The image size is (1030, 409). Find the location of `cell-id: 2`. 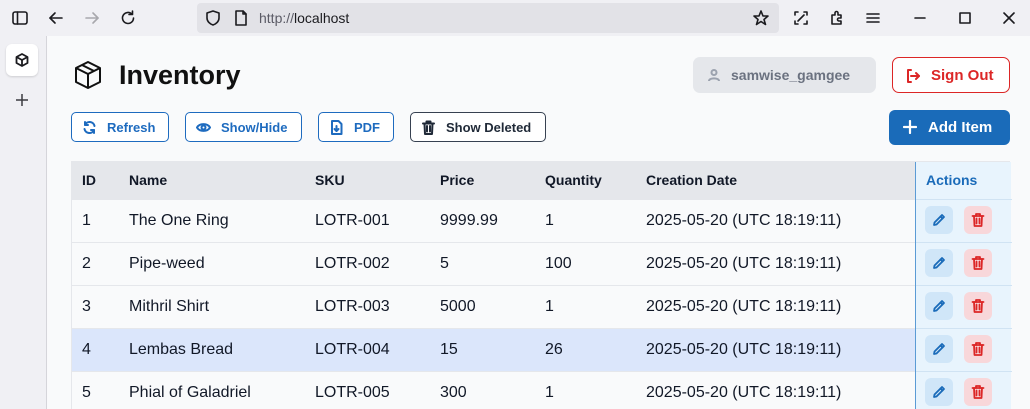

cell-id: 2 is located at coordinates (86, 263).